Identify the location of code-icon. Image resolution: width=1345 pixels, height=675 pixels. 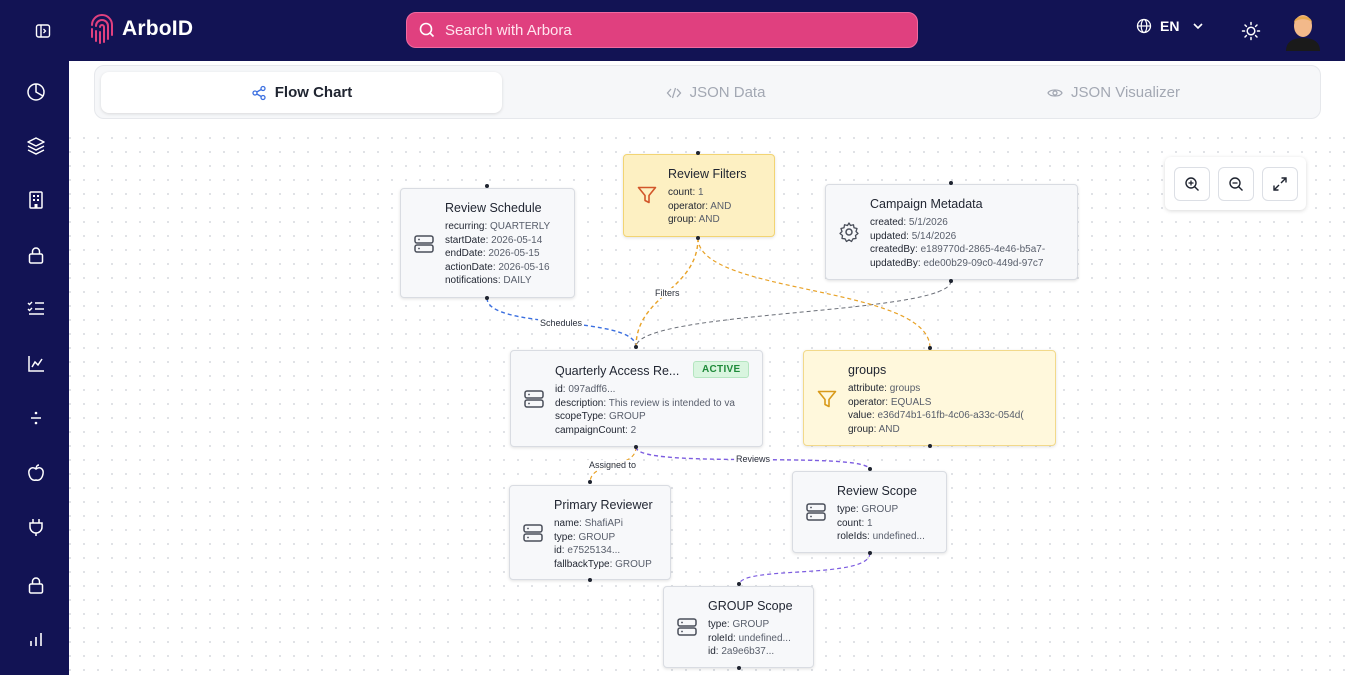
(673, 92).